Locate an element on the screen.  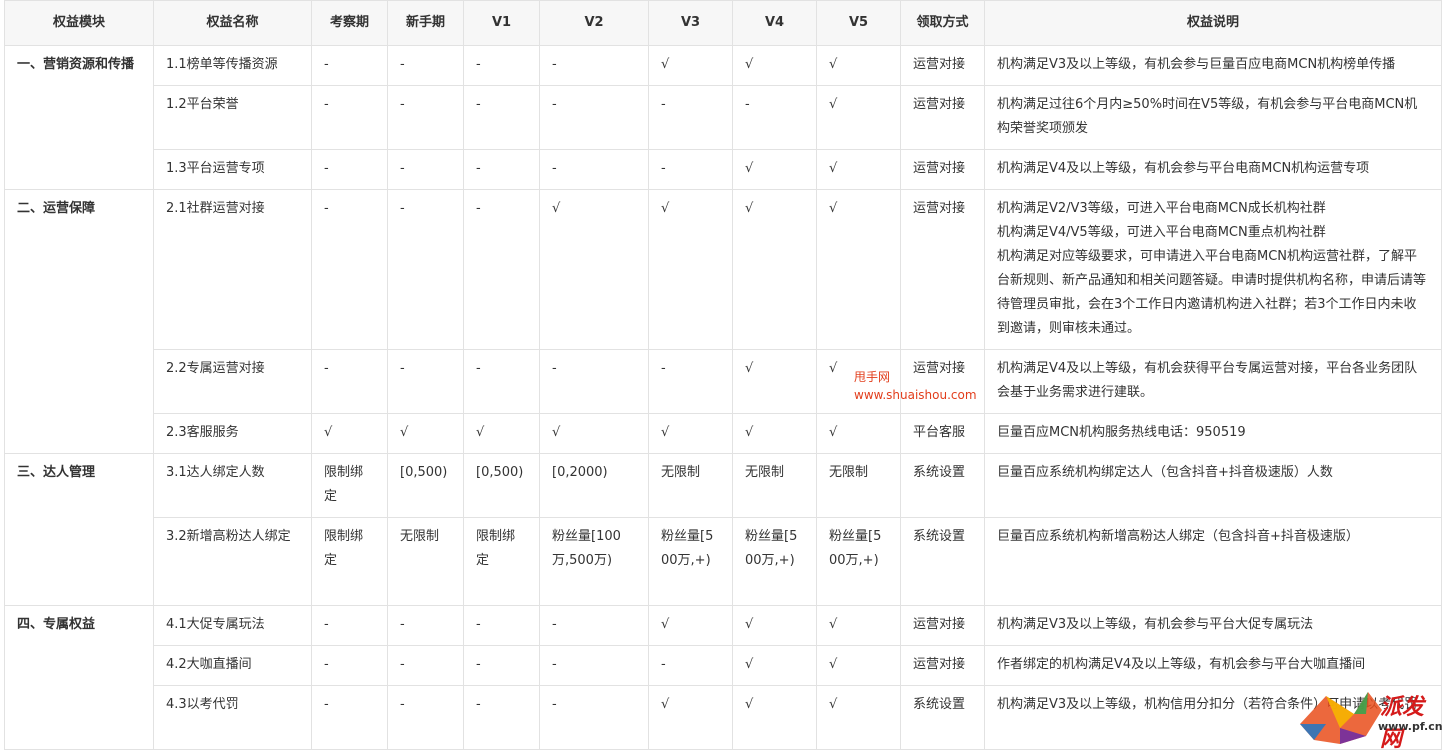
header-name: 权益名称 is located at coordinates (232, 23).